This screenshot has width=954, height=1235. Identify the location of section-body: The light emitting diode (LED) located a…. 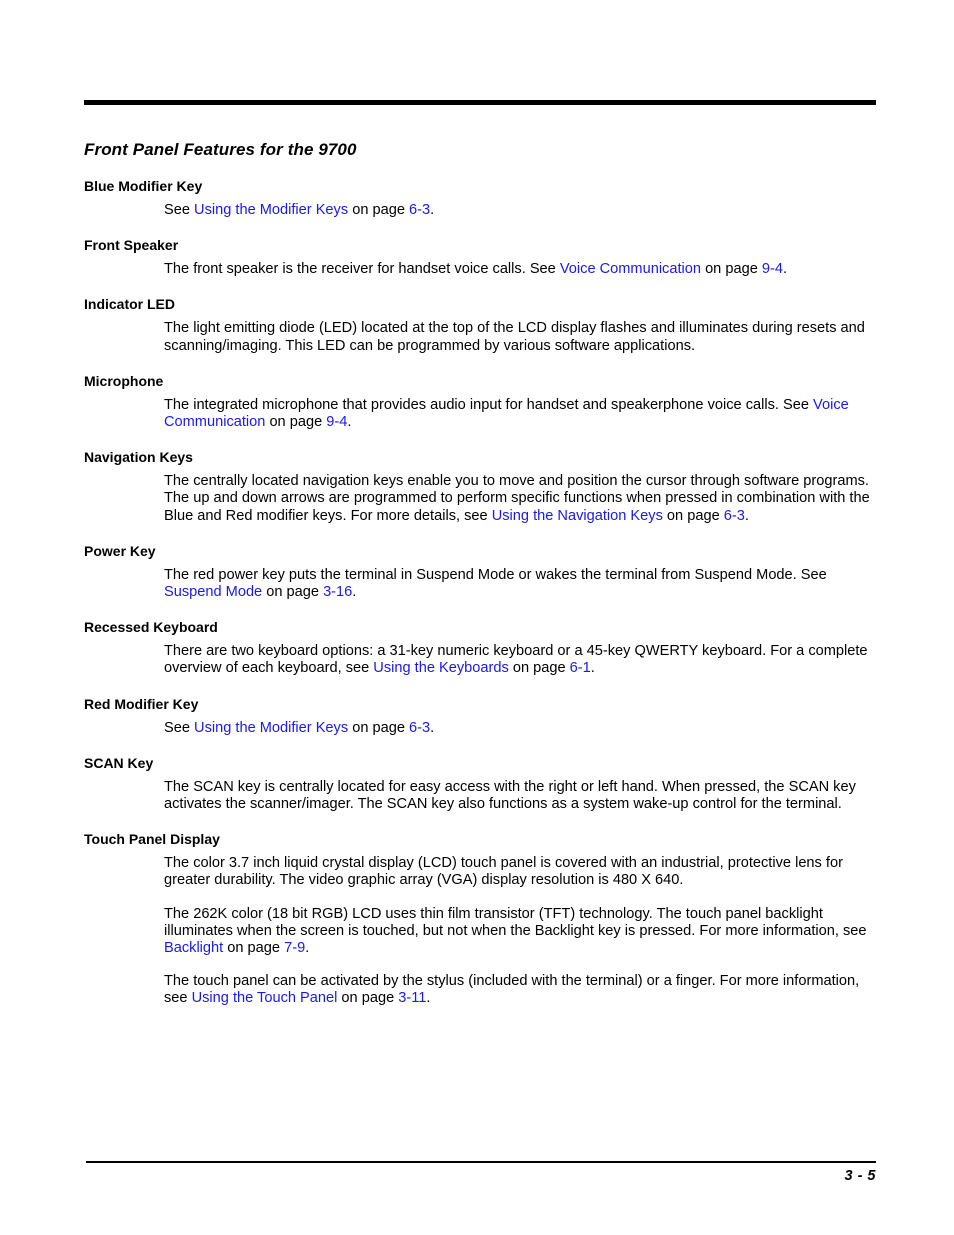
(520, 337).